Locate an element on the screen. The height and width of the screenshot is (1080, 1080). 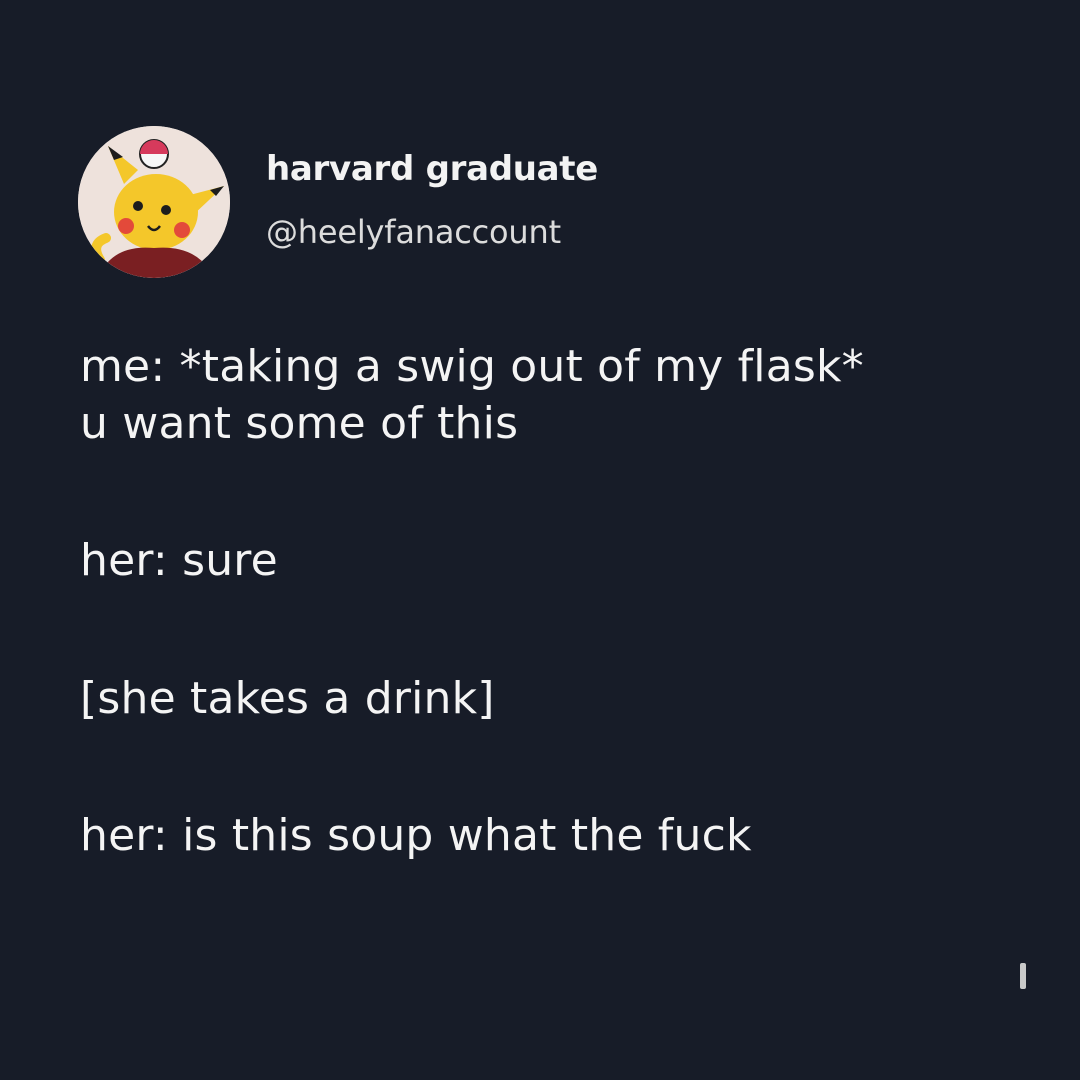
pikachu-avatar-icon is located at coordinates (154, 202).